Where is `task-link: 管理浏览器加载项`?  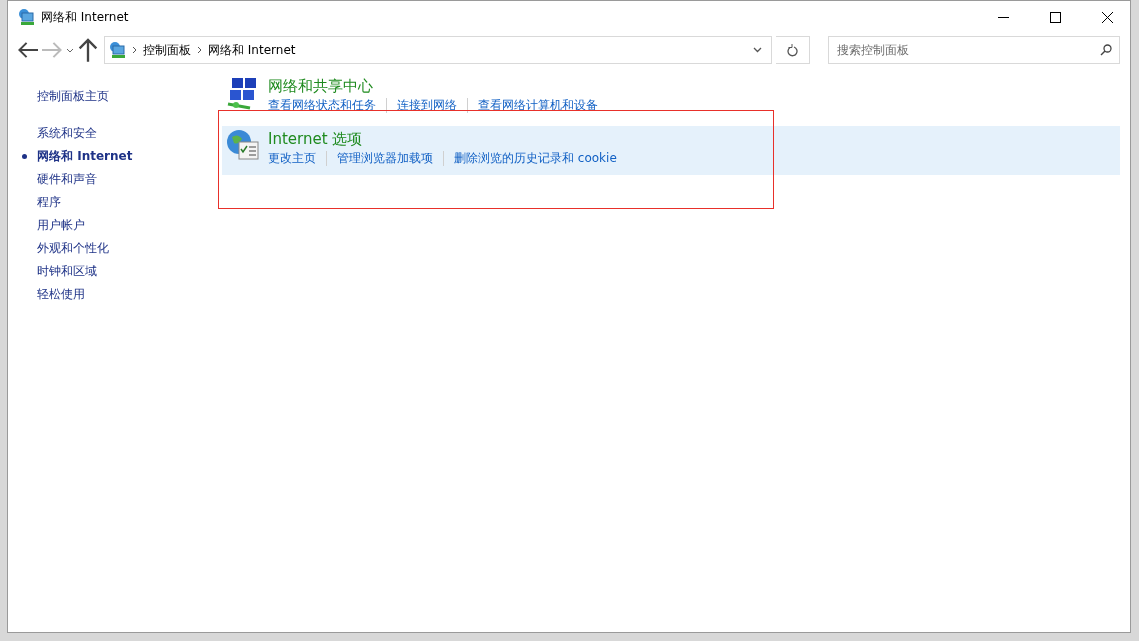 task-link: 管理浏览器加载项 is located at coordinates (385, 158).